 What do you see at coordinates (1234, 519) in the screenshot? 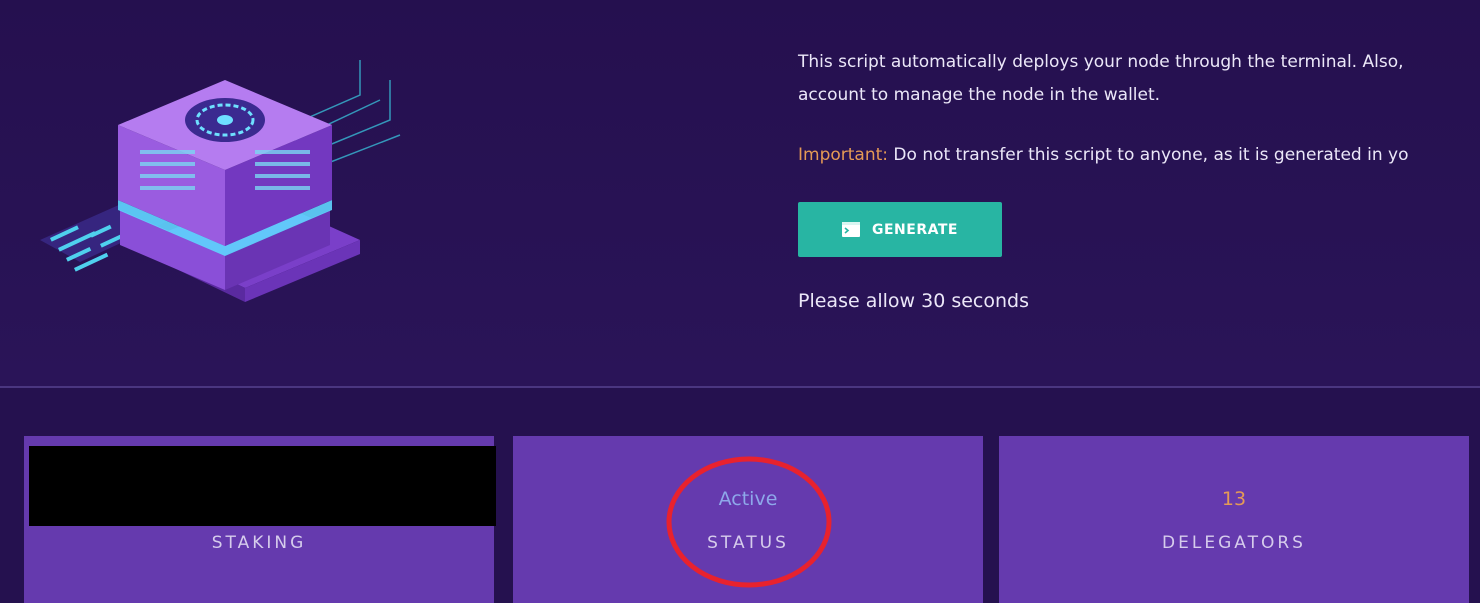
I see `delegators-card: 13 DELEGATORS` at bounding box center [1234, 519].